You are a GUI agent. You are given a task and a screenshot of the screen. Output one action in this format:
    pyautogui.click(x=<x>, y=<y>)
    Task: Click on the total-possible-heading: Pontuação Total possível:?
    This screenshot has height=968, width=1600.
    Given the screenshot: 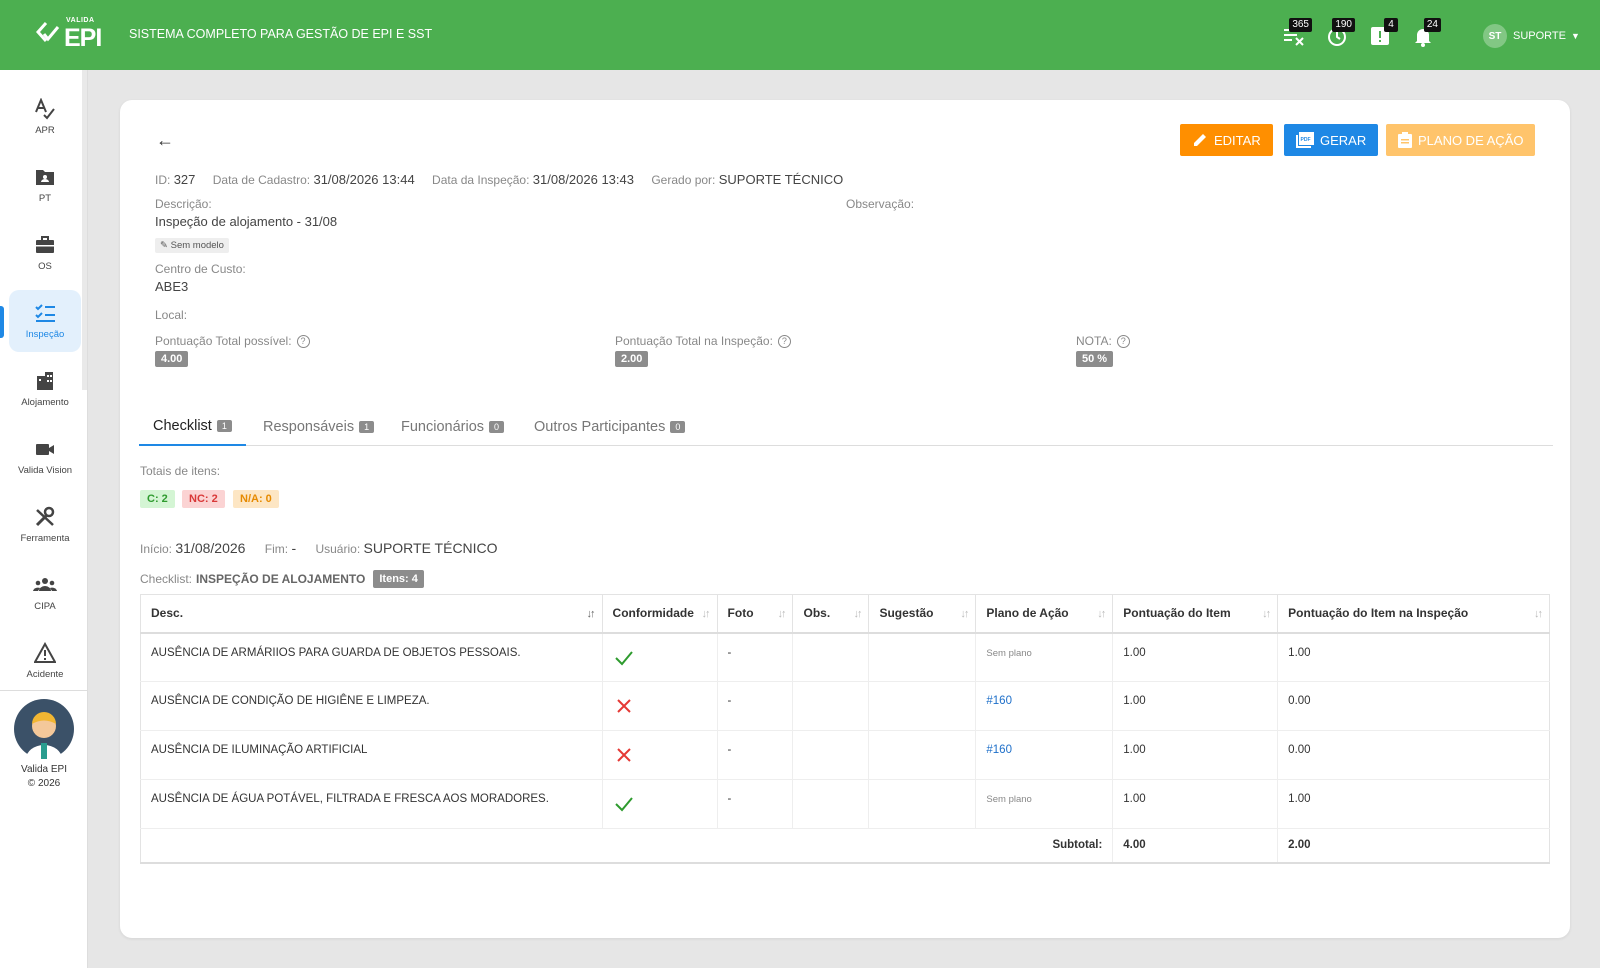 What is the action you would take?
    pyautogui.click(x=232, y=341)
    